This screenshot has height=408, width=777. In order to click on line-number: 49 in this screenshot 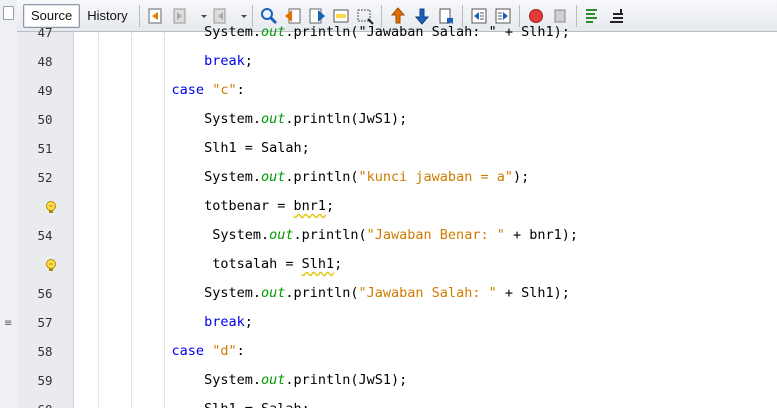, I will do `click(45, 90)`.